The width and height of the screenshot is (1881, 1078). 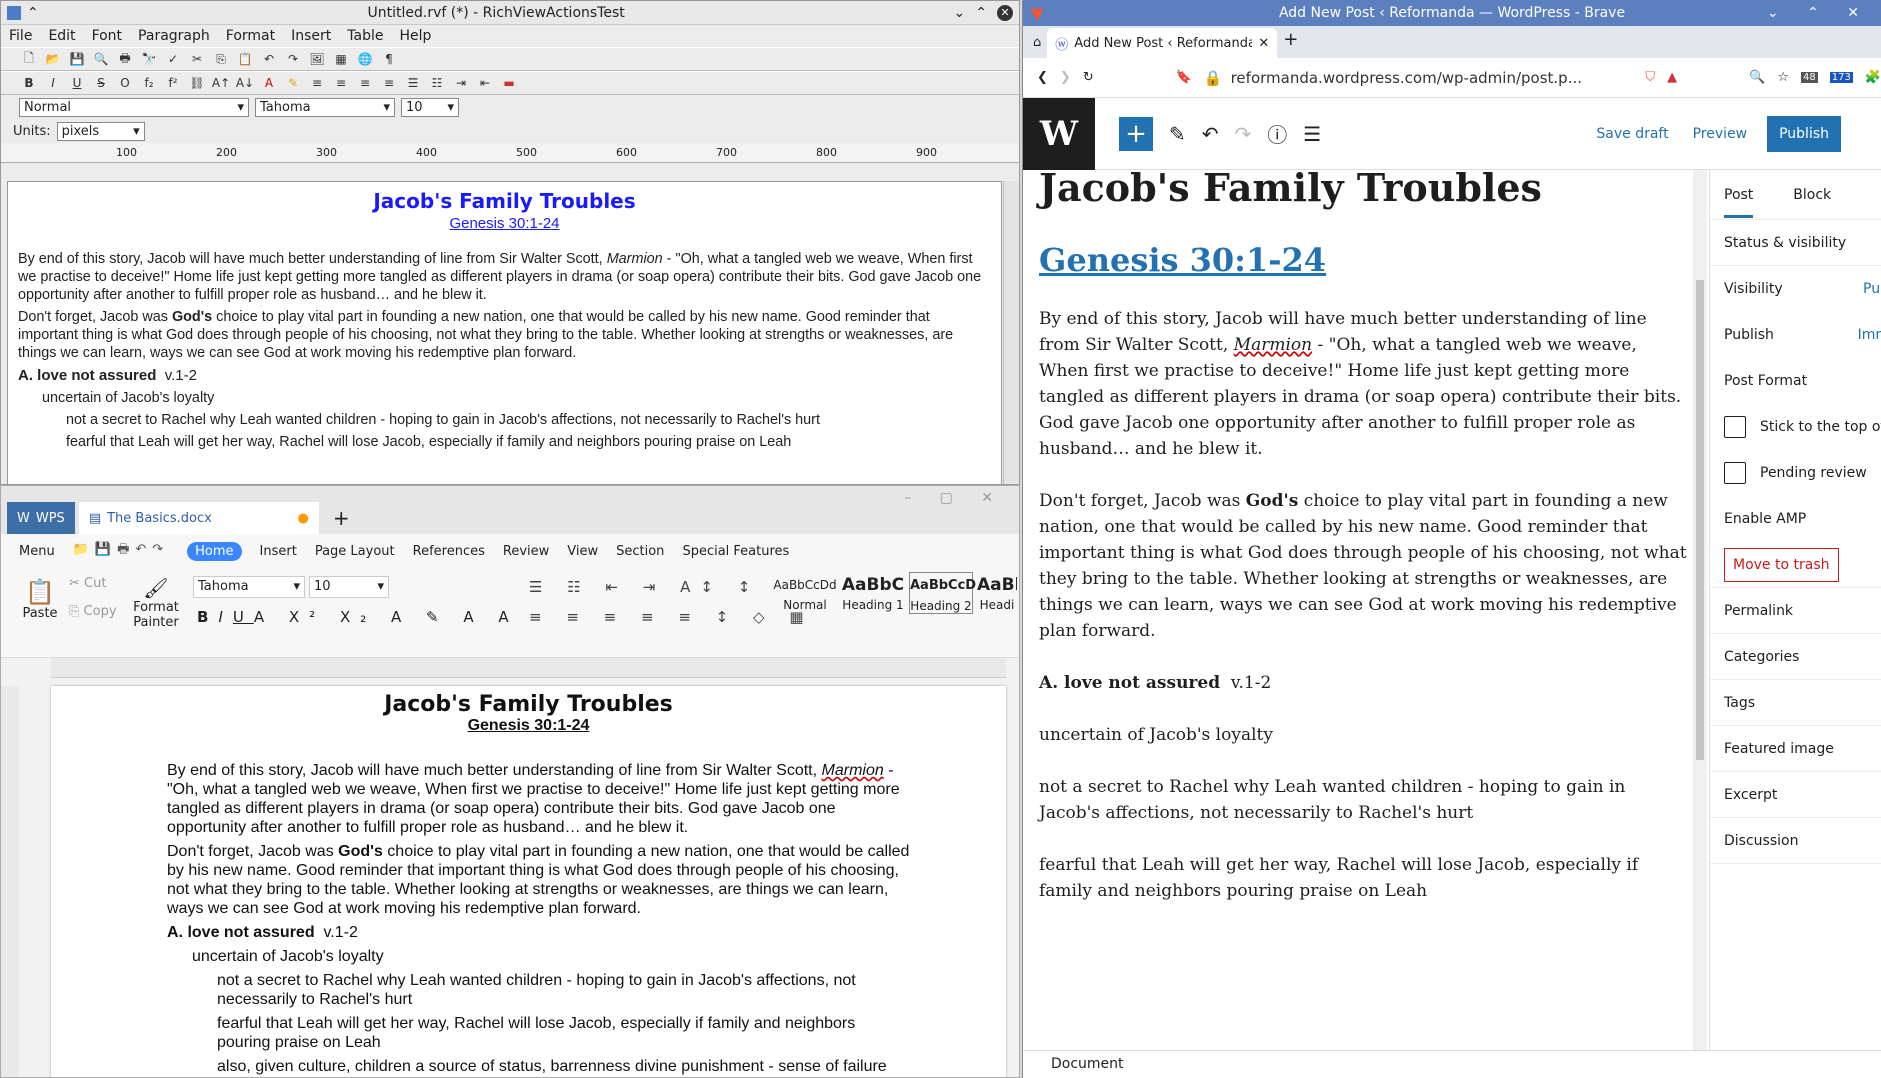 What do you see at coordinates (1650, 77) in the screenshot?
I see `brave-shields-icon: ⛉` at bounding box center [1650, 77].